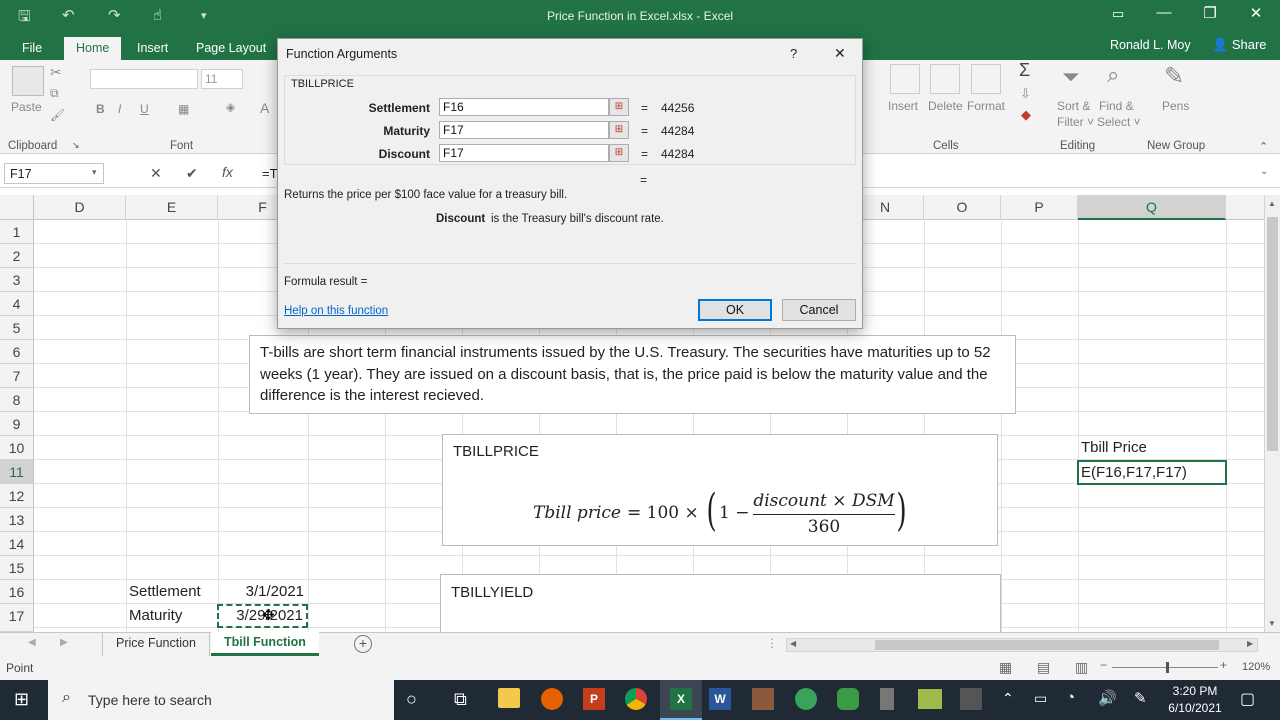  Describe the element at coordinates (222, 79) in the screenshot. I see `font-size-box: 11` at that location.